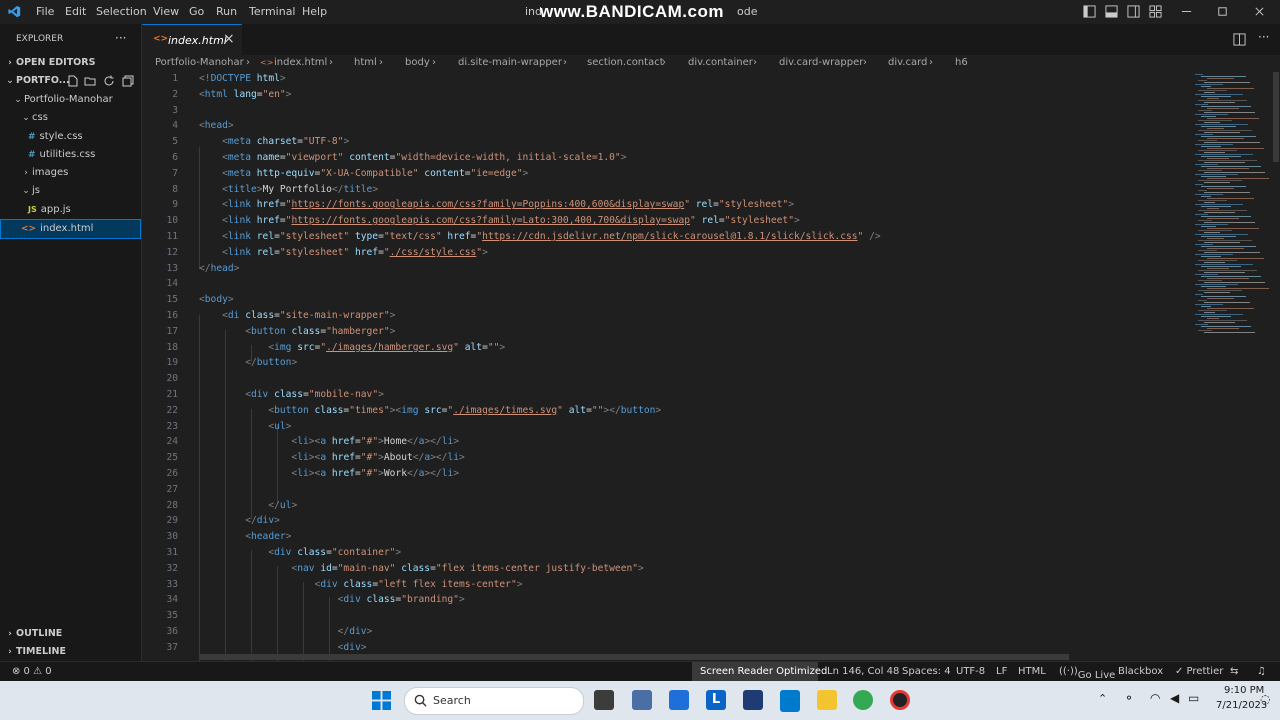 The image size is (1280, 720). Describe the element at coordinates (75, 11) in the screenshot. I see `menu-edit: Edit` at that location.